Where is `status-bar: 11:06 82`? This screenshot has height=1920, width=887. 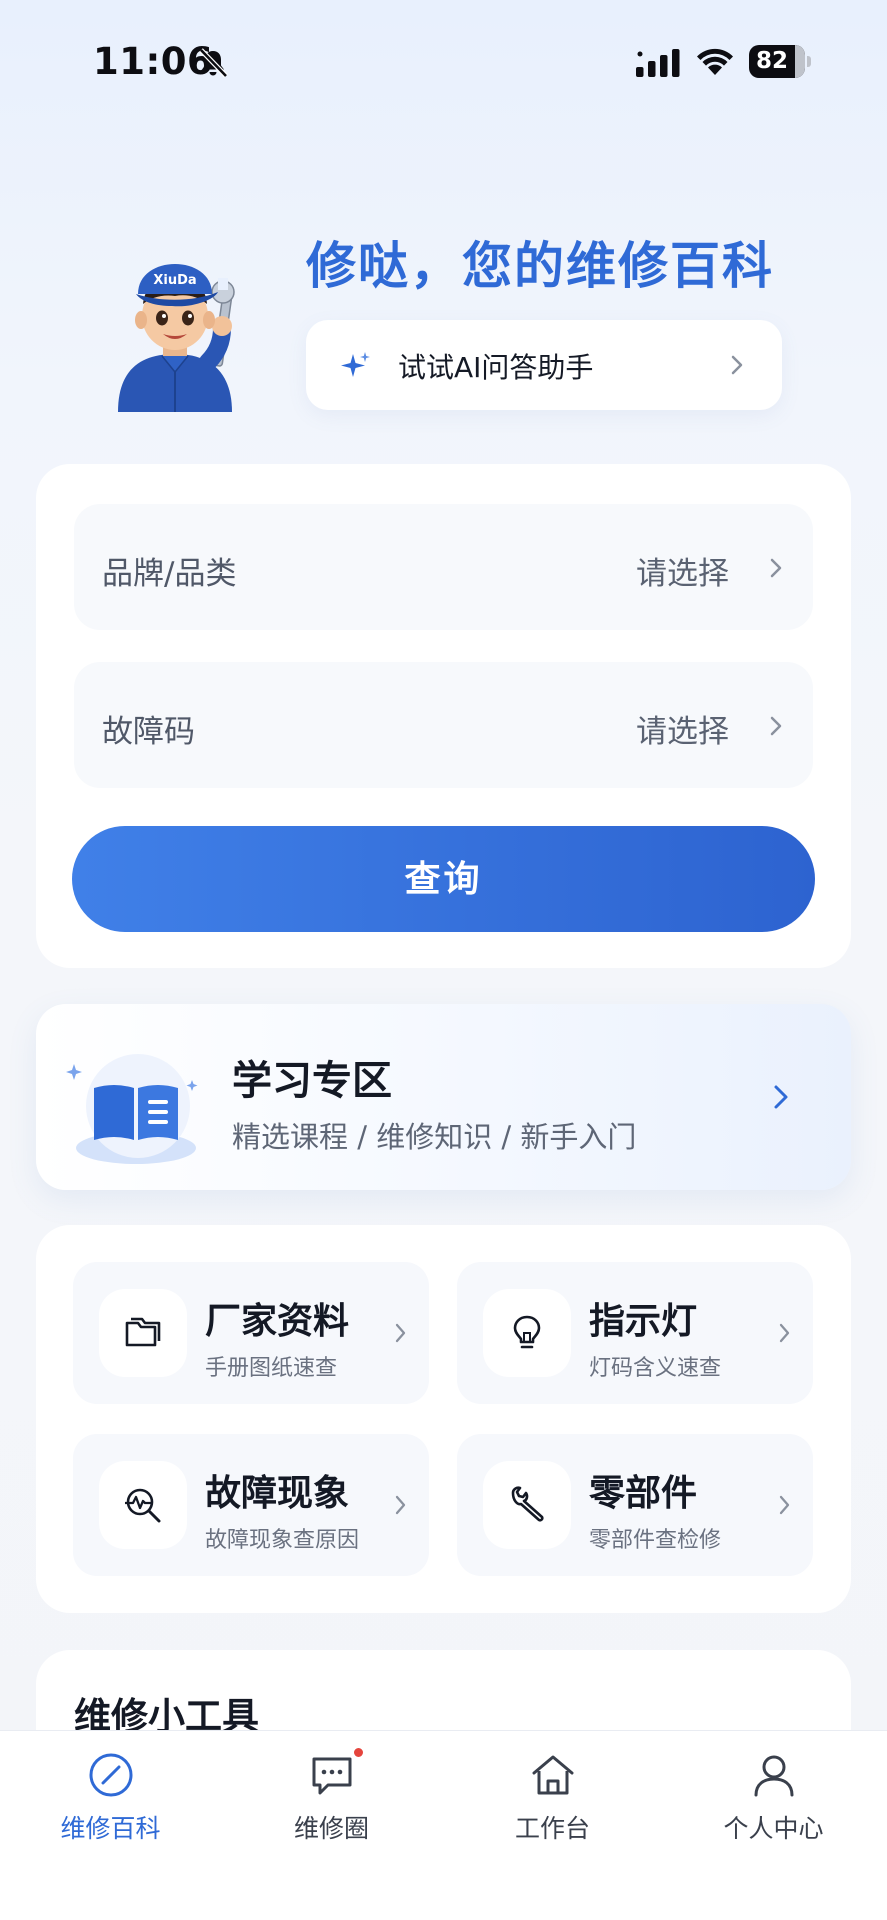
status-bar: 11:06 82 is located at coordinates (443, 55).